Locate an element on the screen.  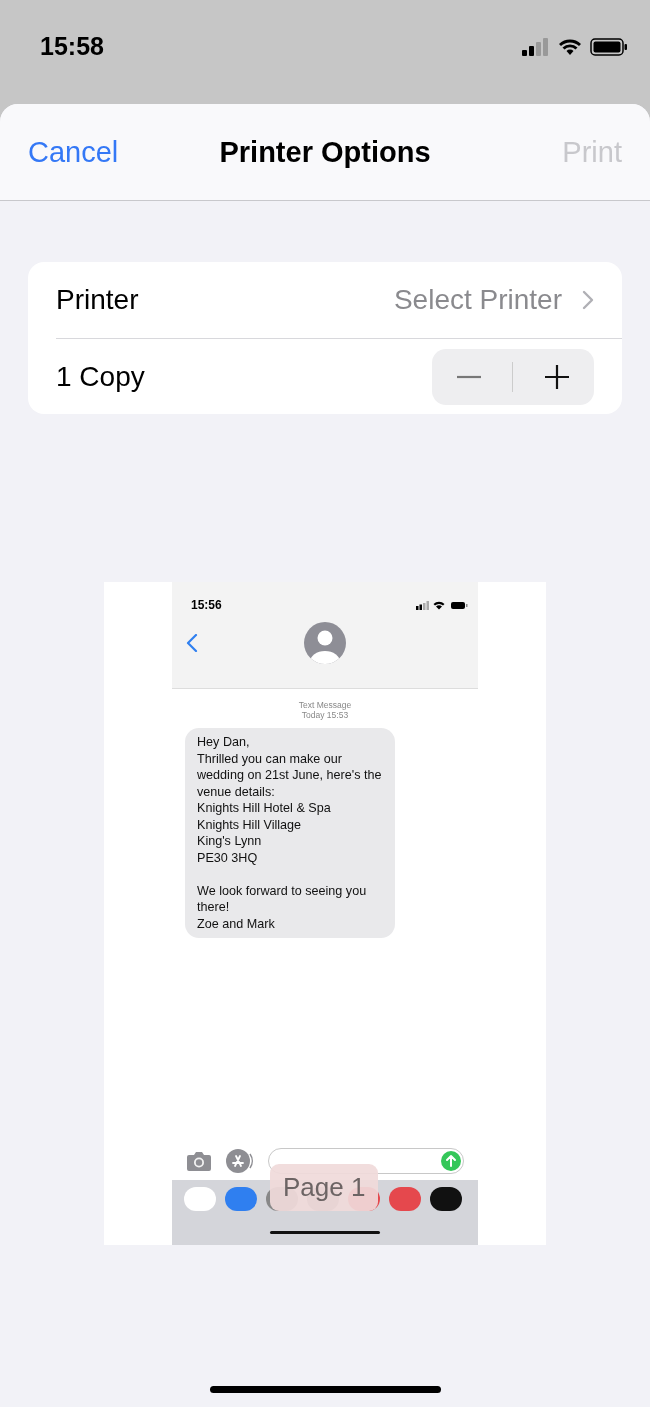
sheet-title: Printer Options is located at coordinates (325, 152).